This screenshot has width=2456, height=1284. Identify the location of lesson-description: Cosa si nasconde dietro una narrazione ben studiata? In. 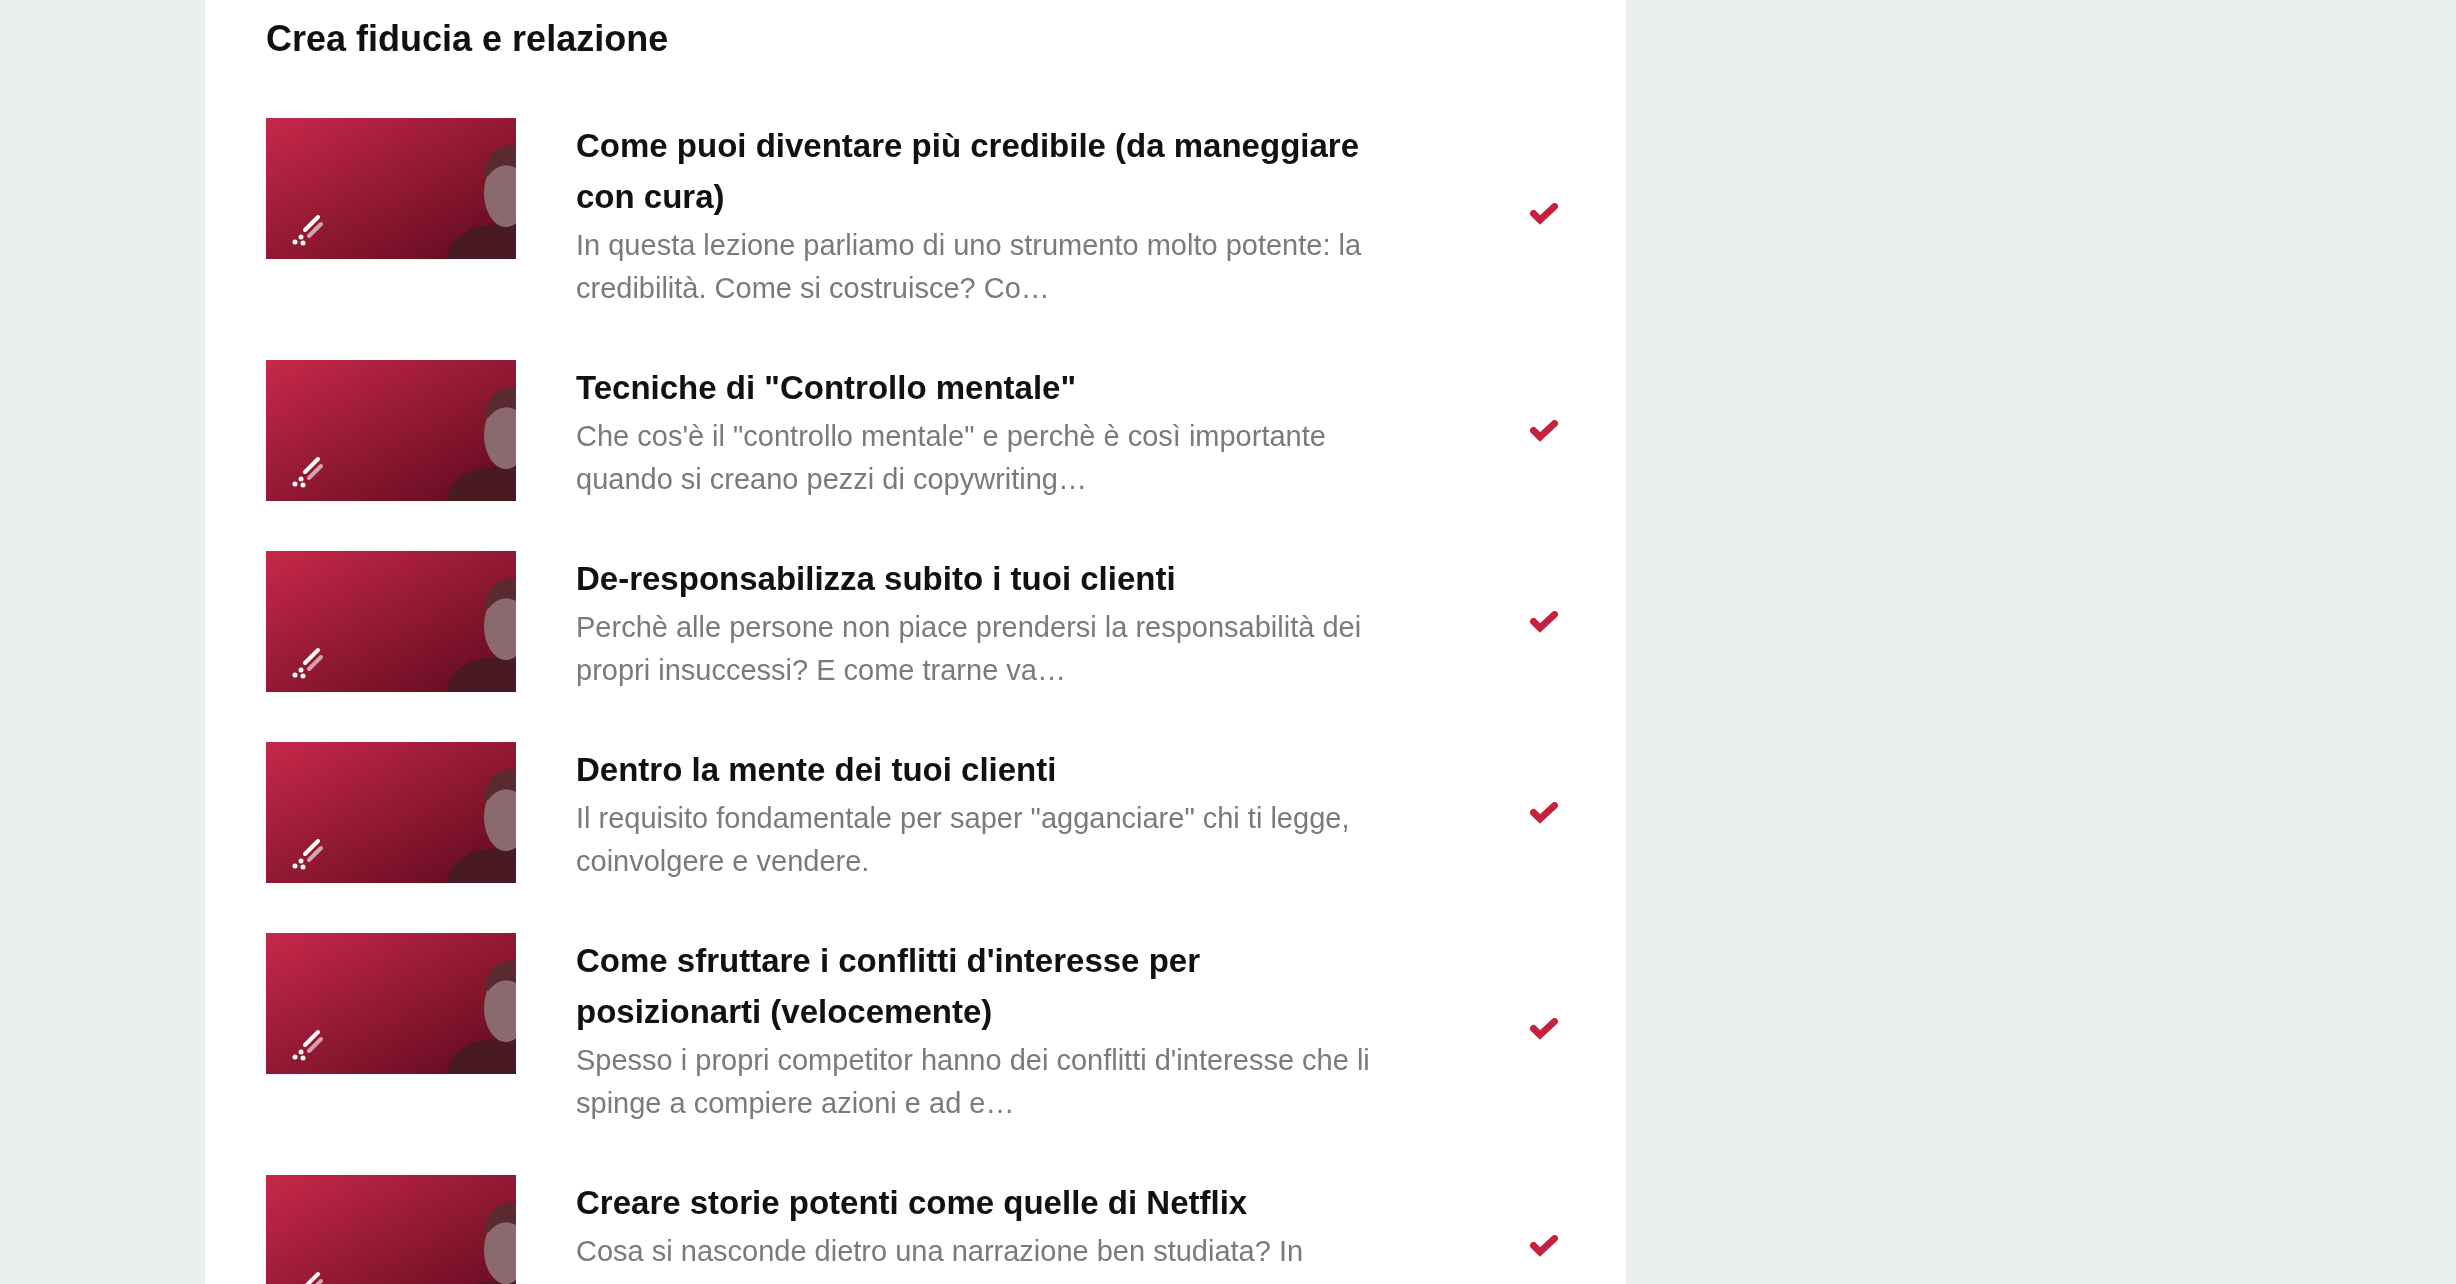
(940, 1251).